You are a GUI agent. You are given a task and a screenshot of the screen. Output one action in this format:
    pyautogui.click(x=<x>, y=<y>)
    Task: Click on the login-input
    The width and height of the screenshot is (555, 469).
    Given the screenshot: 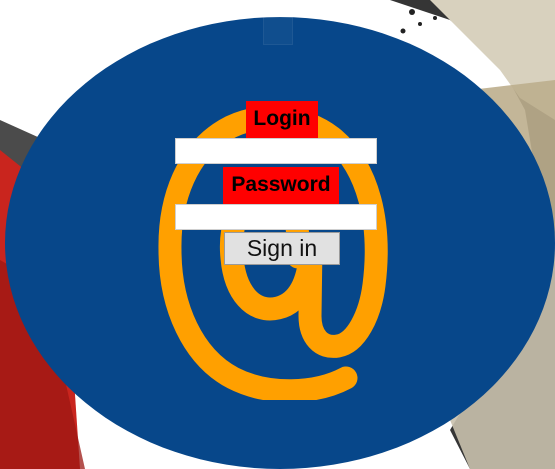 What is the action you would take?
    pyautogui.click(x=276, y=151)
    